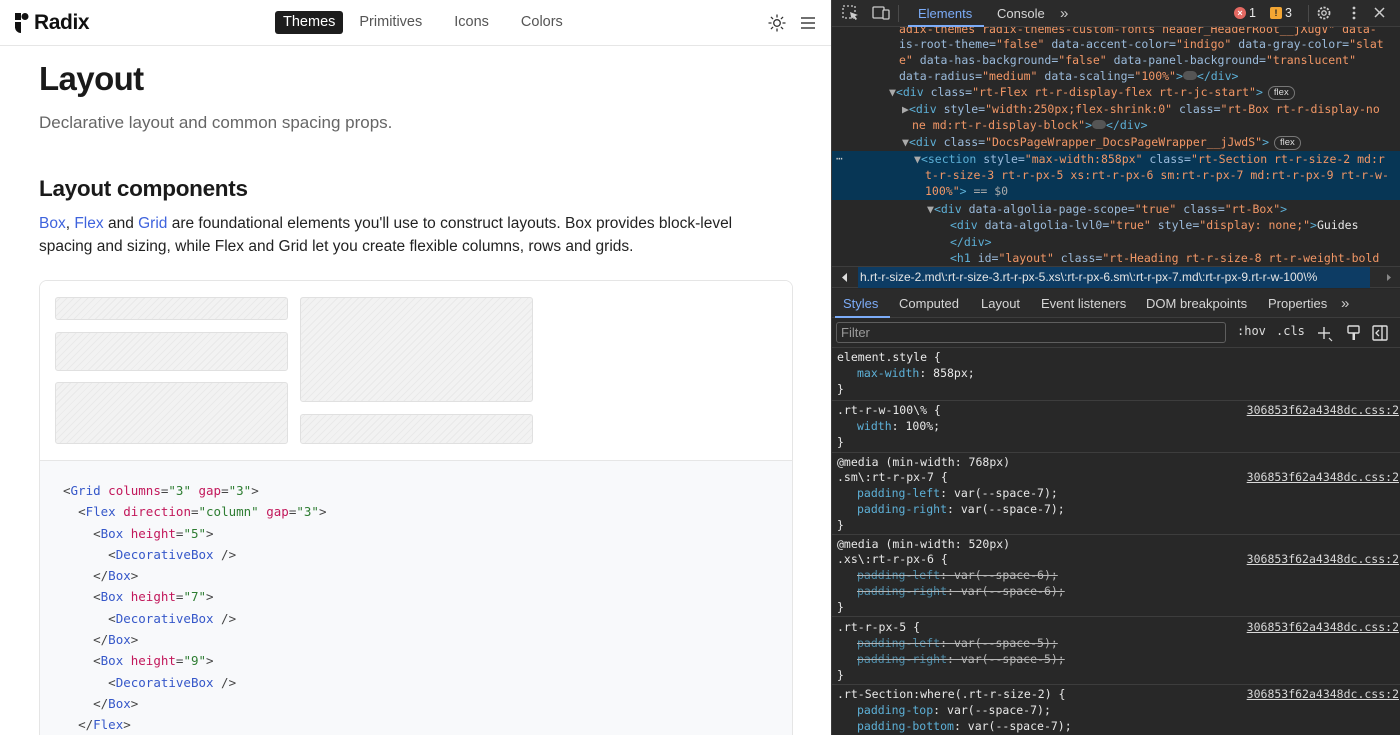 This screenshot has height=735, width=1400. What do you see at coordinates (905, 109) in the screenshot?
I see `collapse-arrow-icon: ▶` at bounding box center [905, 109].